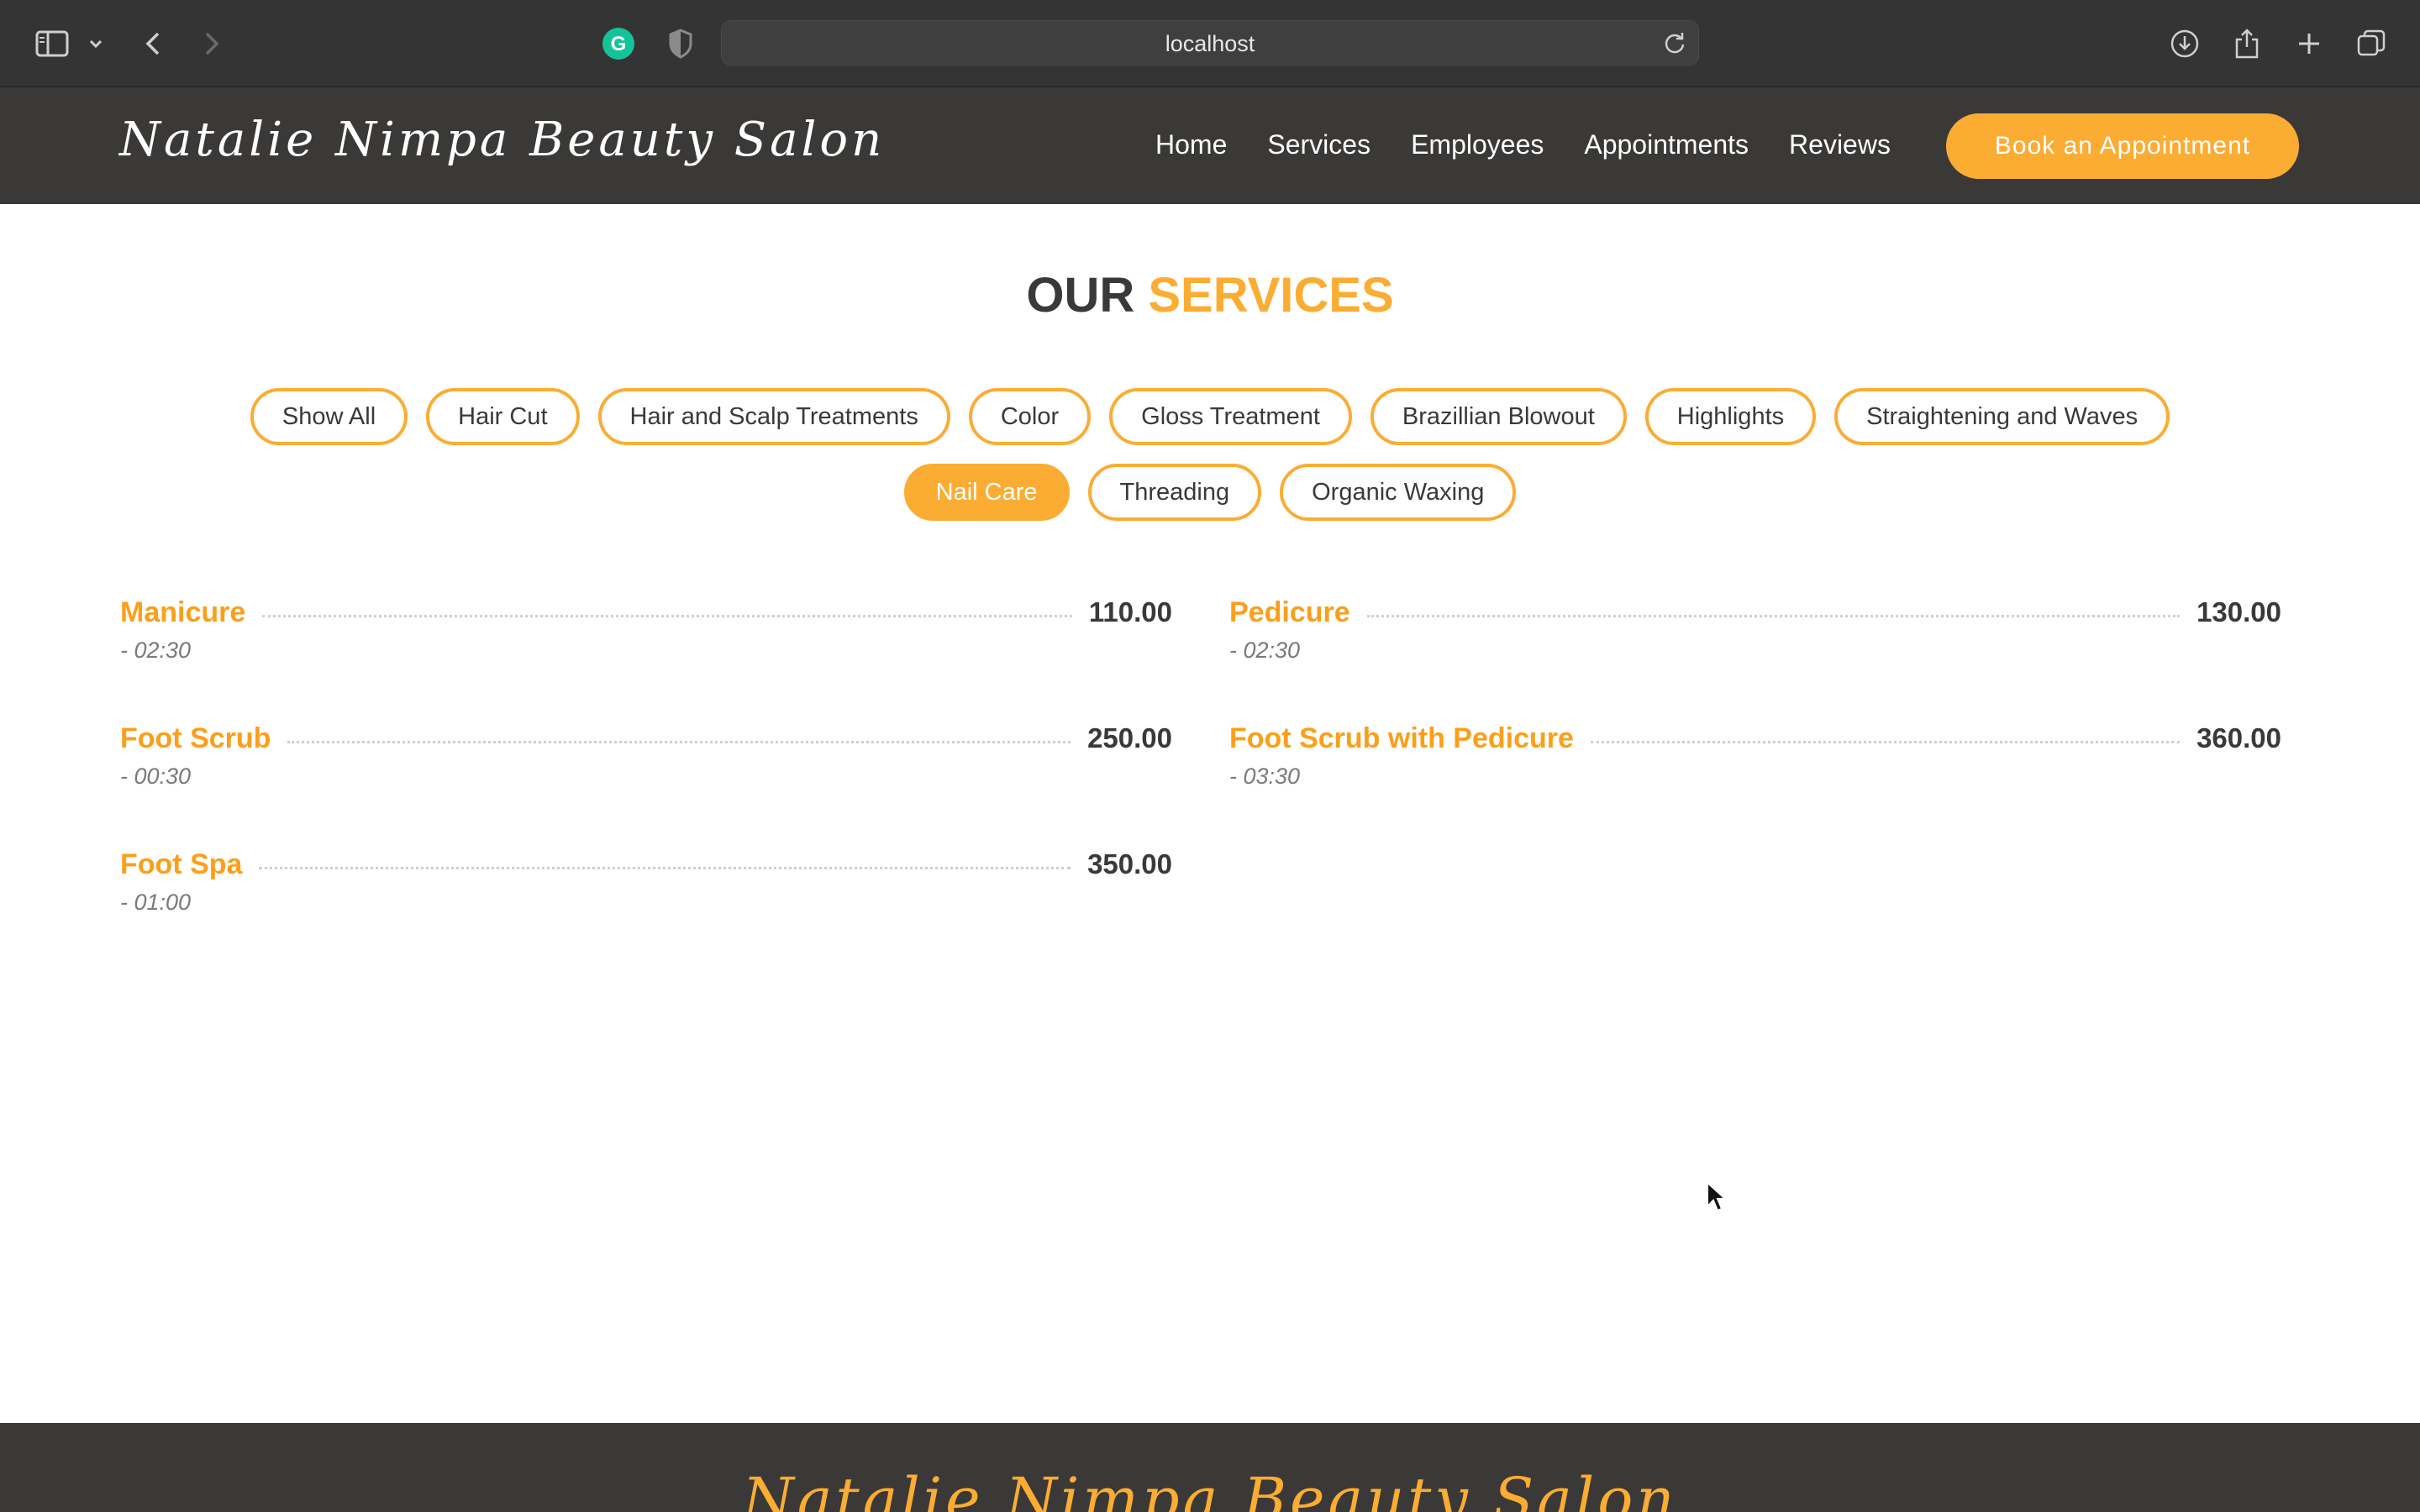 This screenshot has width=2420, height=1512. I want to click on service-item: Manicure 110.00 - 02:30, so click(646, 634).